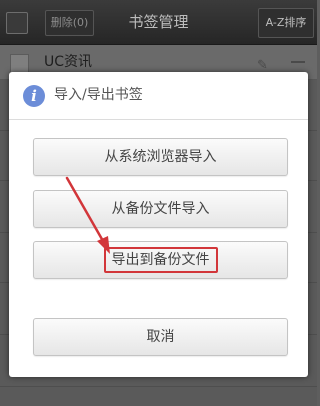 The image size is (320, 406). I want to click on page-title: 书签管理, so click(158, 22).